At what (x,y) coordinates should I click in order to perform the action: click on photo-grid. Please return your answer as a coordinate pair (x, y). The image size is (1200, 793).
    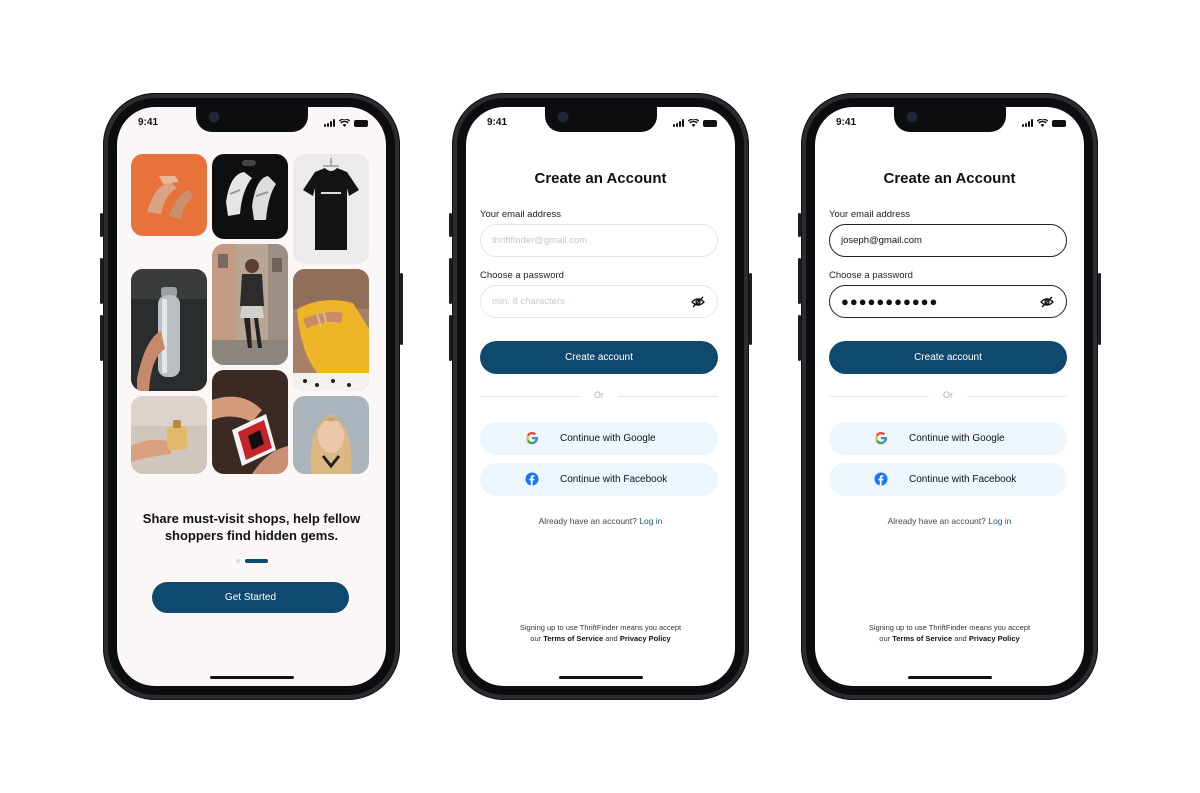
    Looking at the image, I should click on (250, 314).